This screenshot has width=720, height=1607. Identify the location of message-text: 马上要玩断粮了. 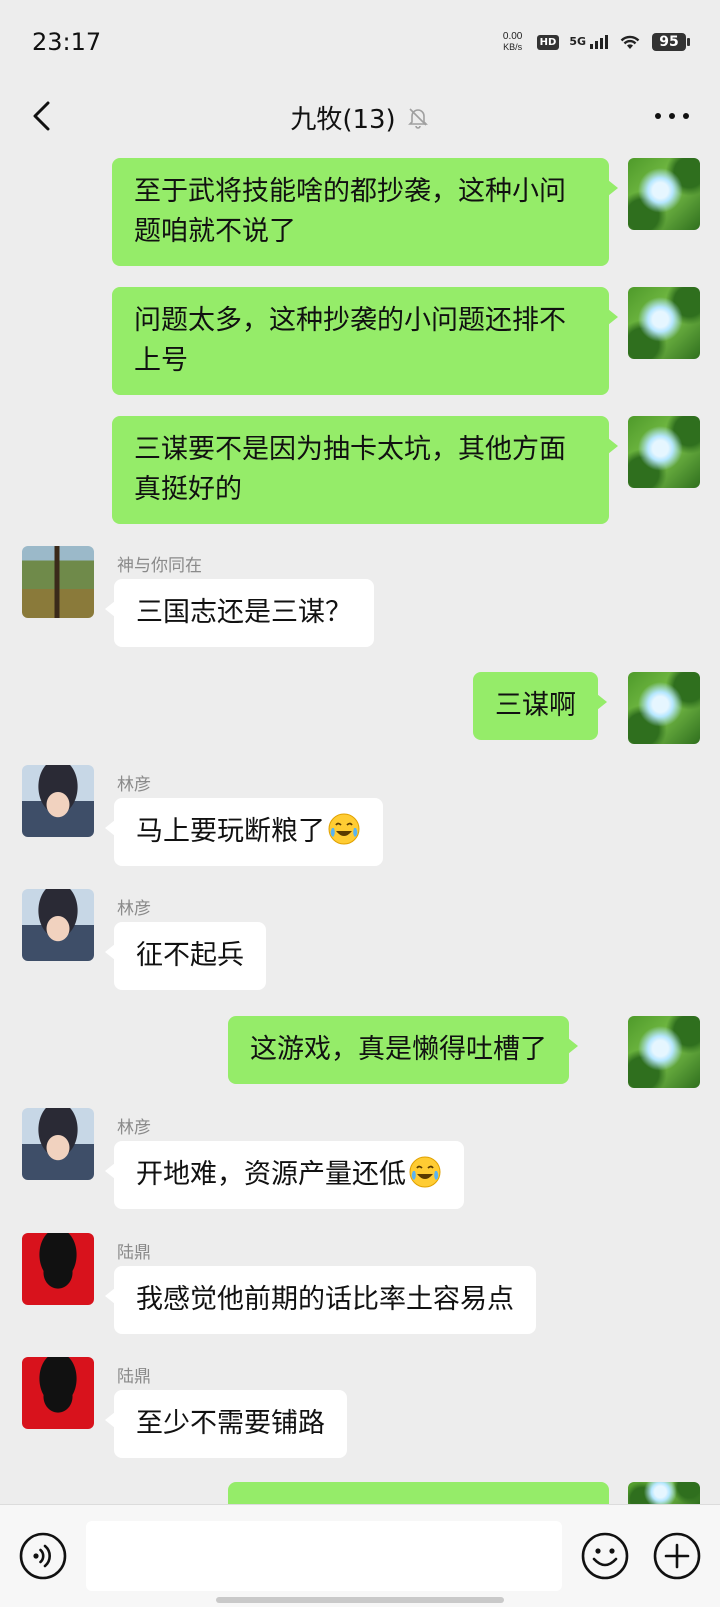
(230, 831).